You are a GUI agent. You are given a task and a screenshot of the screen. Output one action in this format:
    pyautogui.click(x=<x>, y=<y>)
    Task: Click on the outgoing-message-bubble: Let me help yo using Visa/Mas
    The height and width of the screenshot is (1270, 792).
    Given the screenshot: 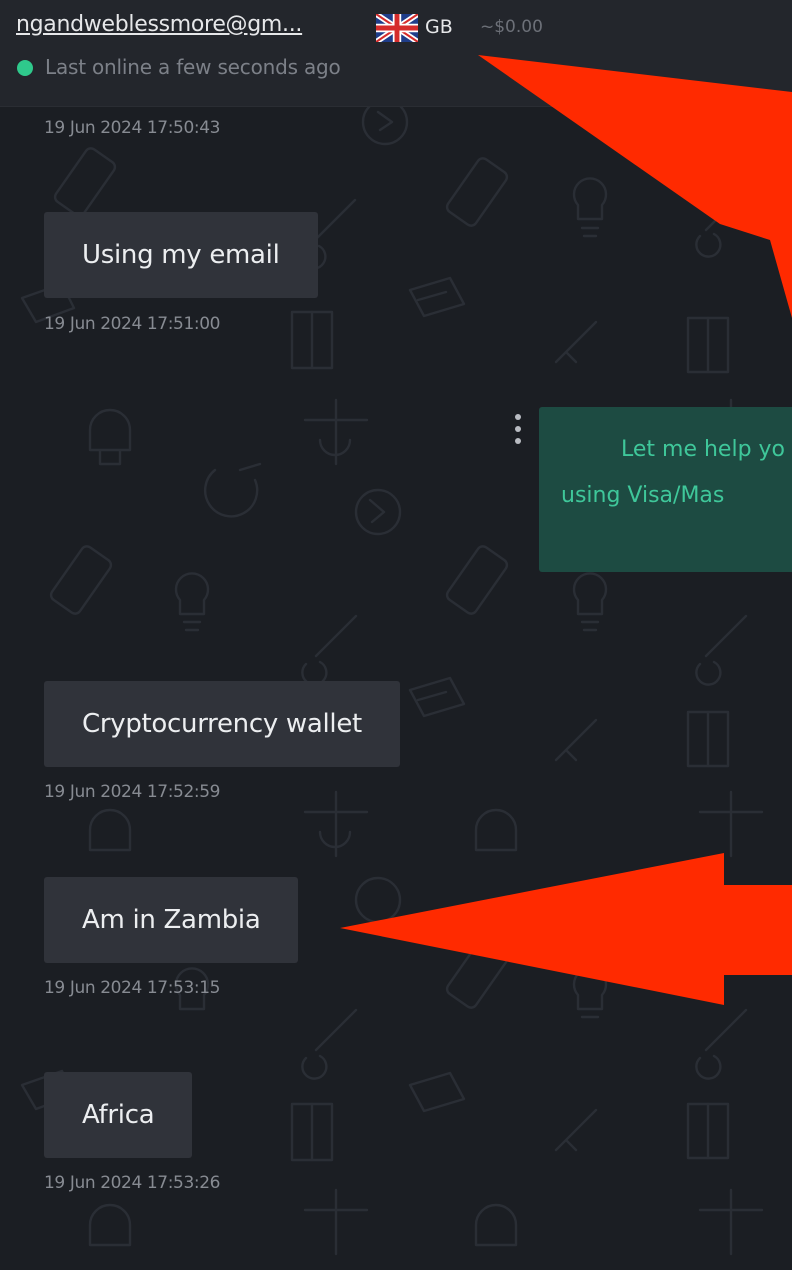 What is the action you would take?
    pyautogui.click(x=665, y=489)
    